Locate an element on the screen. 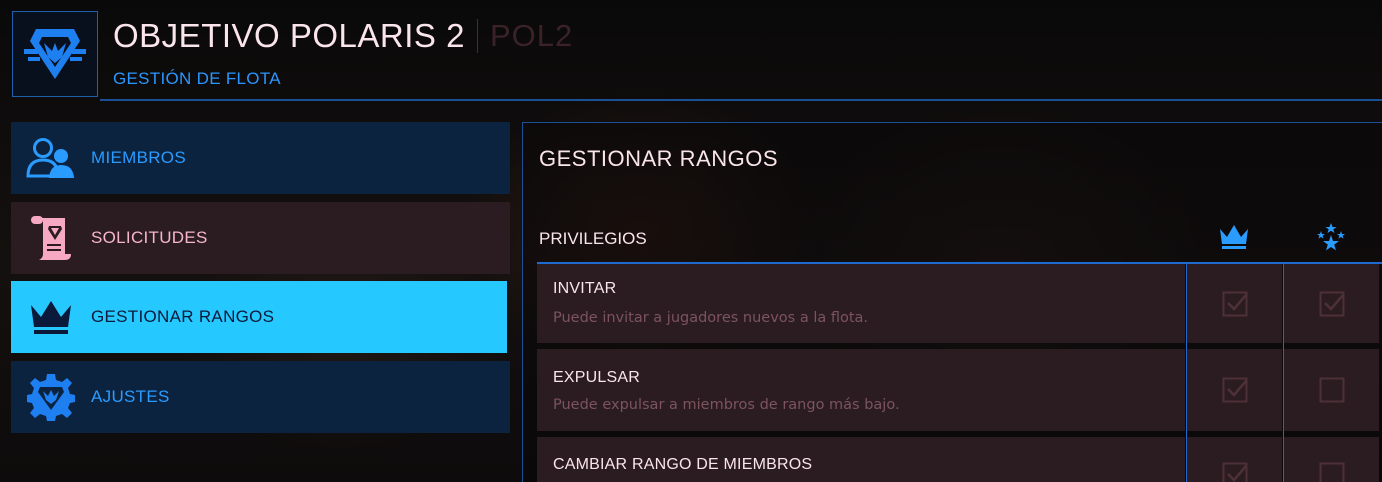  stars-icon is located at coordinates (1331, 237).